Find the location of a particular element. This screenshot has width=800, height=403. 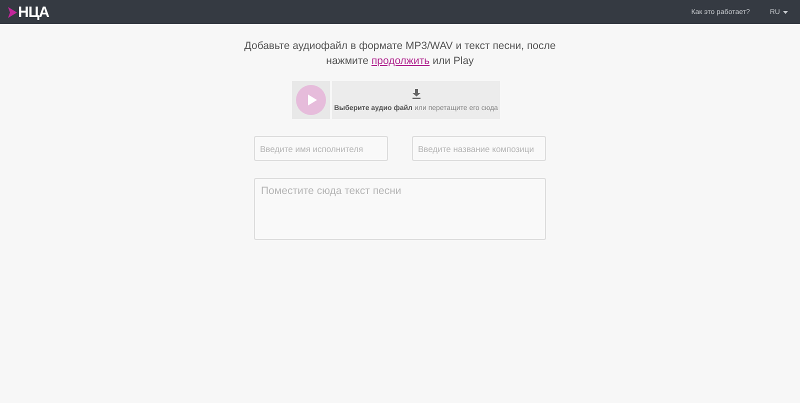

lyrics-textarea: Поместите сюда текст песни is located at coordinates (400, 209).